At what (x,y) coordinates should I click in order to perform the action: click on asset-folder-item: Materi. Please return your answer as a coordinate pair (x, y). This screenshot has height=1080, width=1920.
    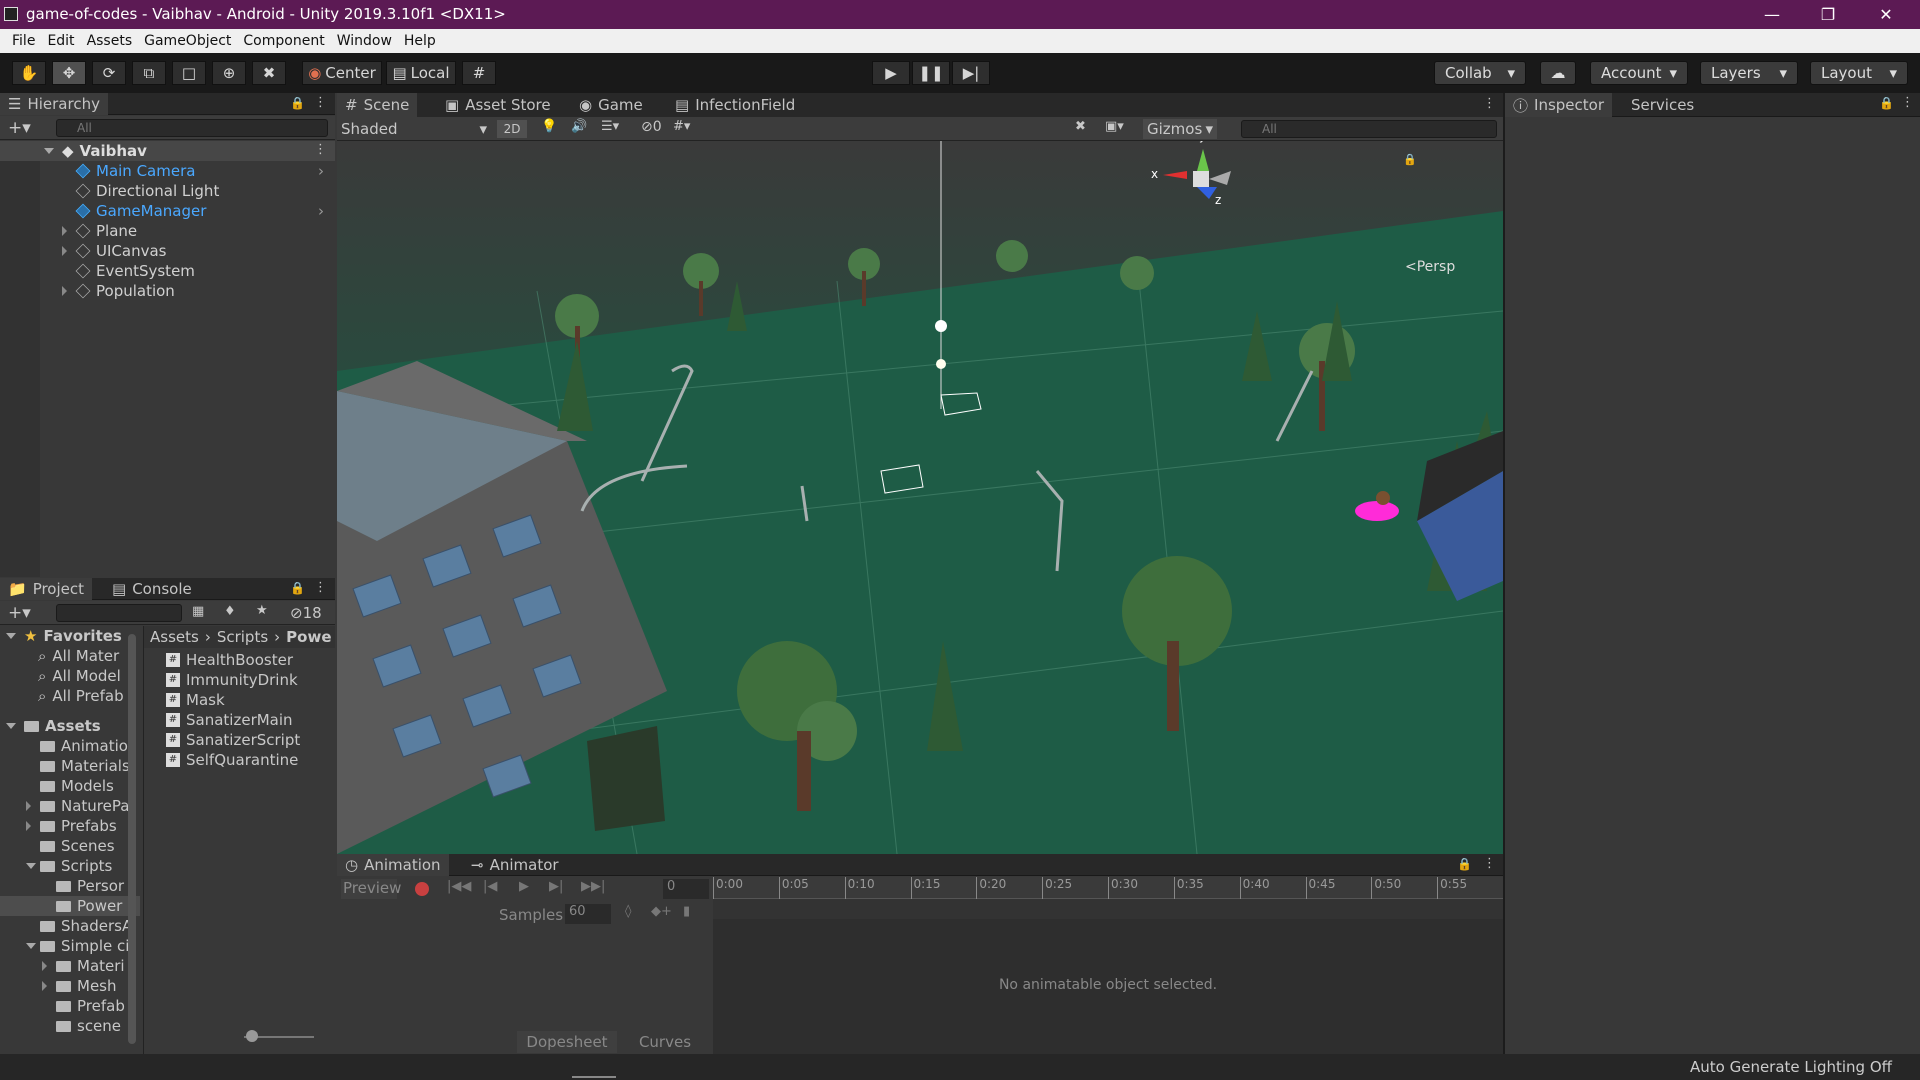
    Looking at the image, I should click on (70, 966).